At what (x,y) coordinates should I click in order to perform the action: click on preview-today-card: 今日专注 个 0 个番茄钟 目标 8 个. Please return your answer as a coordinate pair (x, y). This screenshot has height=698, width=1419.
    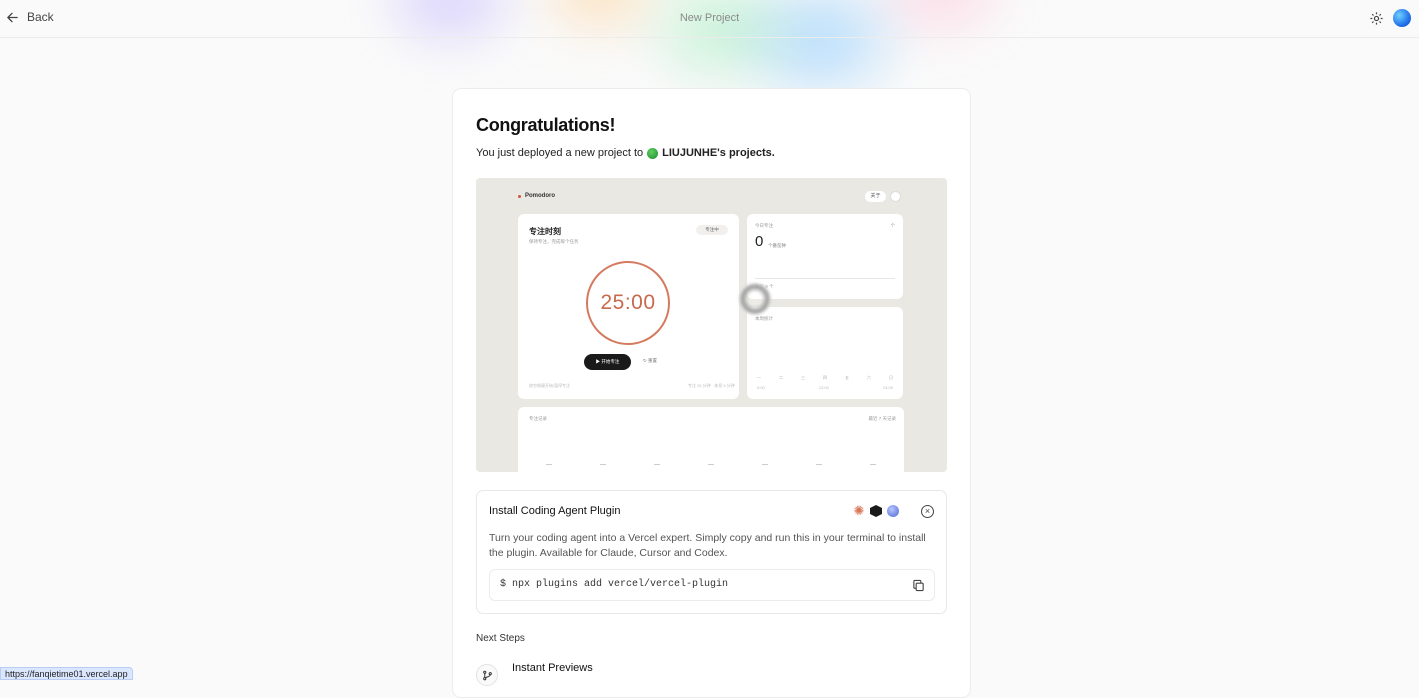
    Looking at the image, I should click on (825, 256).